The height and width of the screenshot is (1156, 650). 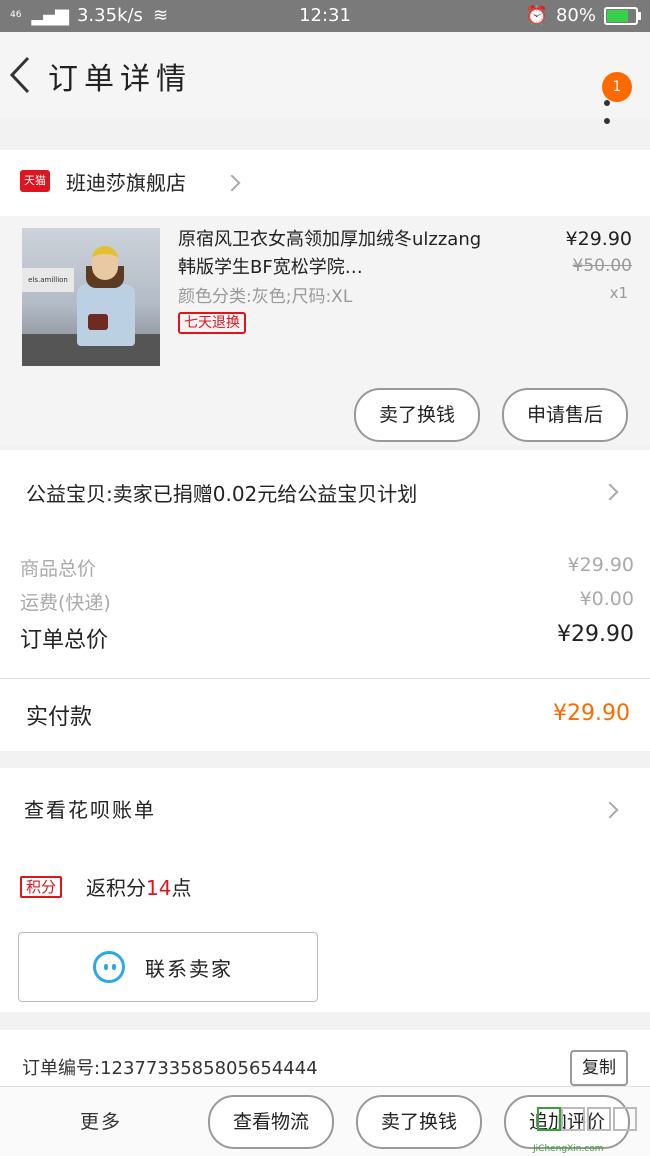 I want to click on shipping-label: 运费(快递), so click(x=65, y=603).